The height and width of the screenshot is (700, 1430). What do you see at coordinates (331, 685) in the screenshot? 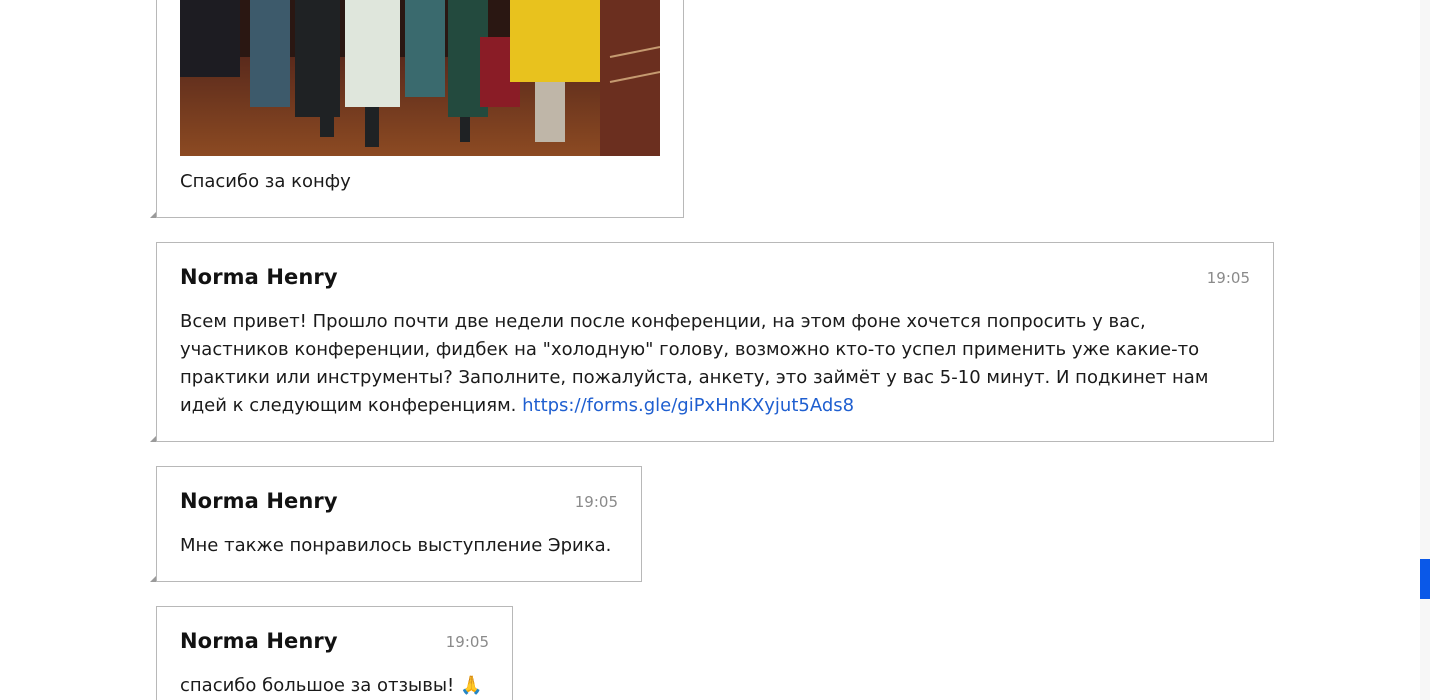
I see `message-text: спасибо большое за отзывы! 🙏` at bounding box center [331, 685].